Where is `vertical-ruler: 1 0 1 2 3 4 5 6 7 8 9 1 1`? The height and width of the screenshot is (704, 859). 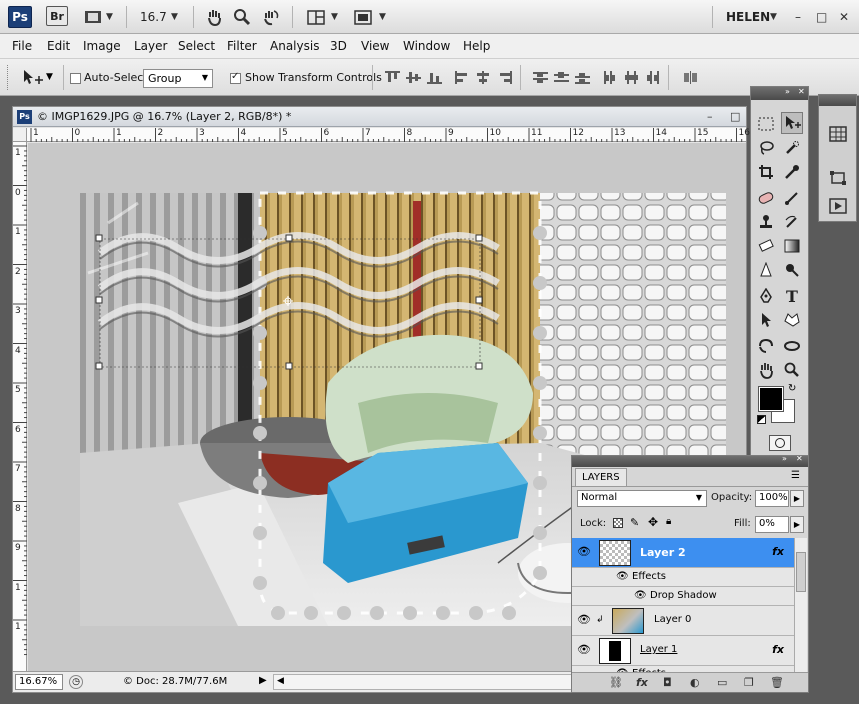 vertical-ruler: 1 0 1 2 3 4 5 6 7 8 9 1 1 is located at coordinates (20, 406).